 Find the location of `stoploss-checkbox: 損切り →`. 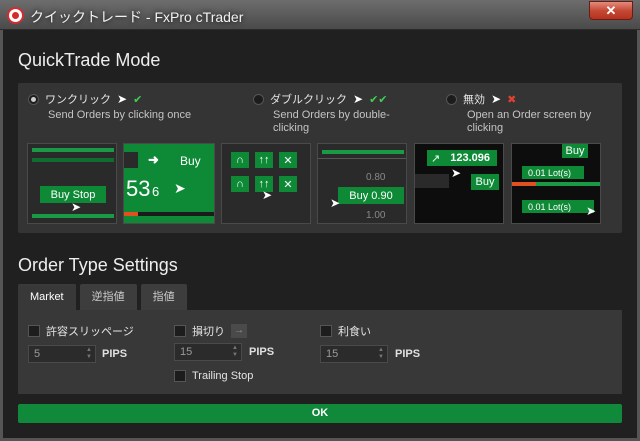

stoploss-checkbox: 損切り → is located at coordinates (210, 331).